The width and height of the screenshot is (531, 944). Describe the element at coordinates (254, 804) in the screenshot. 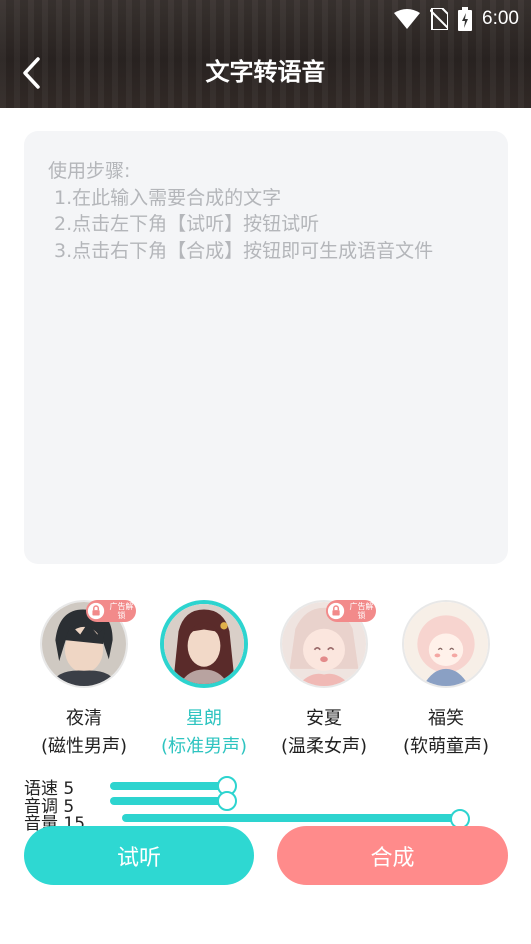

I see `pitch-slider: 音调 5` at that location.